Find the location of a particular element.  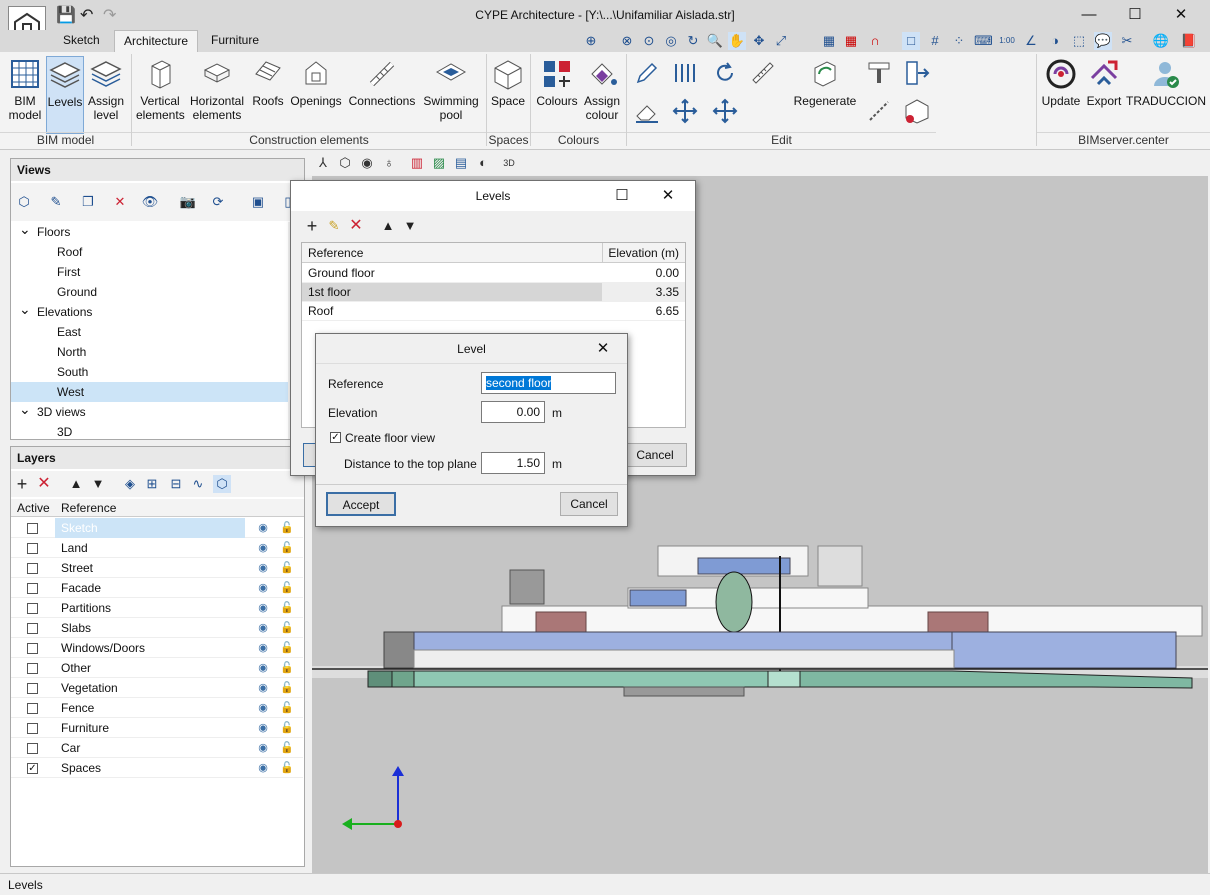

layer-row: ✓ Spaces ◉ 🔓 is located at coordinates (157, 768).